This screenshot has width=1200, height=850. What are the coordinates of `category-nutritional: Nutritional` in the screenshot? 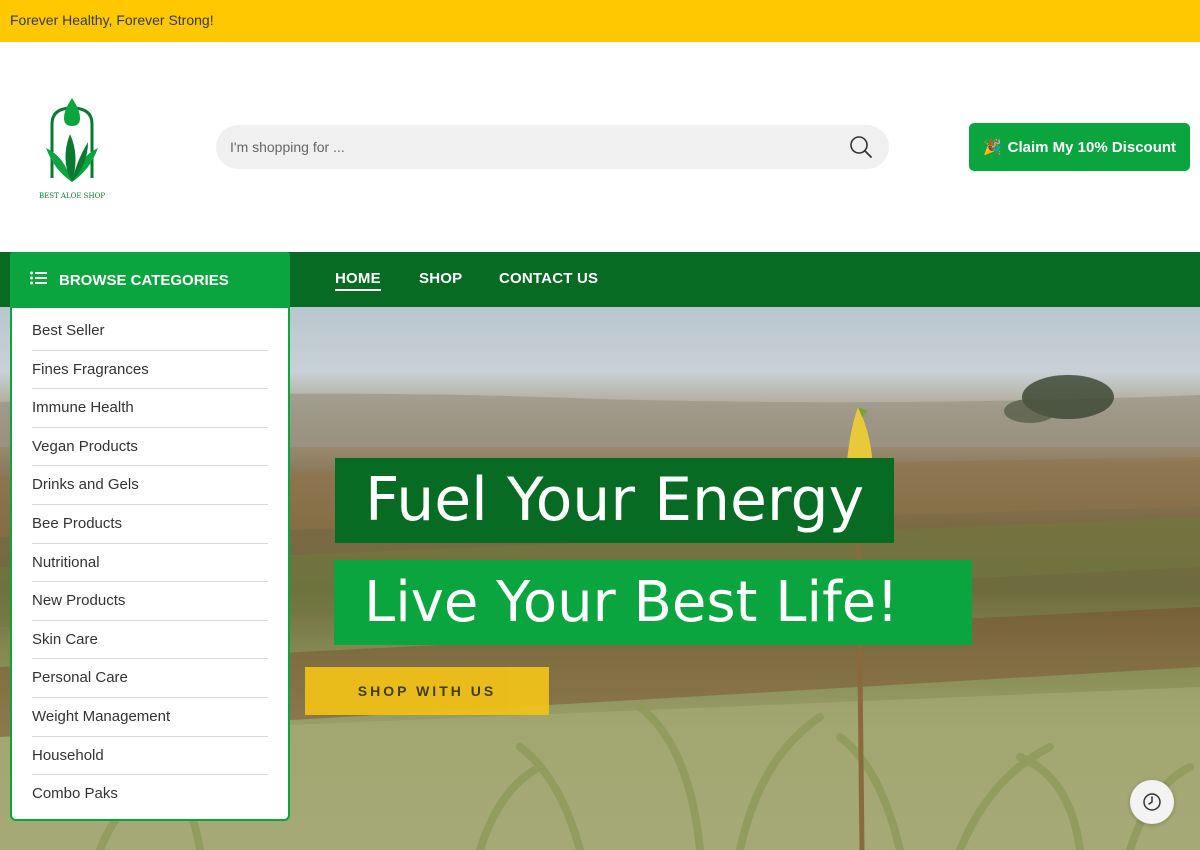 It's located at (150, 563).